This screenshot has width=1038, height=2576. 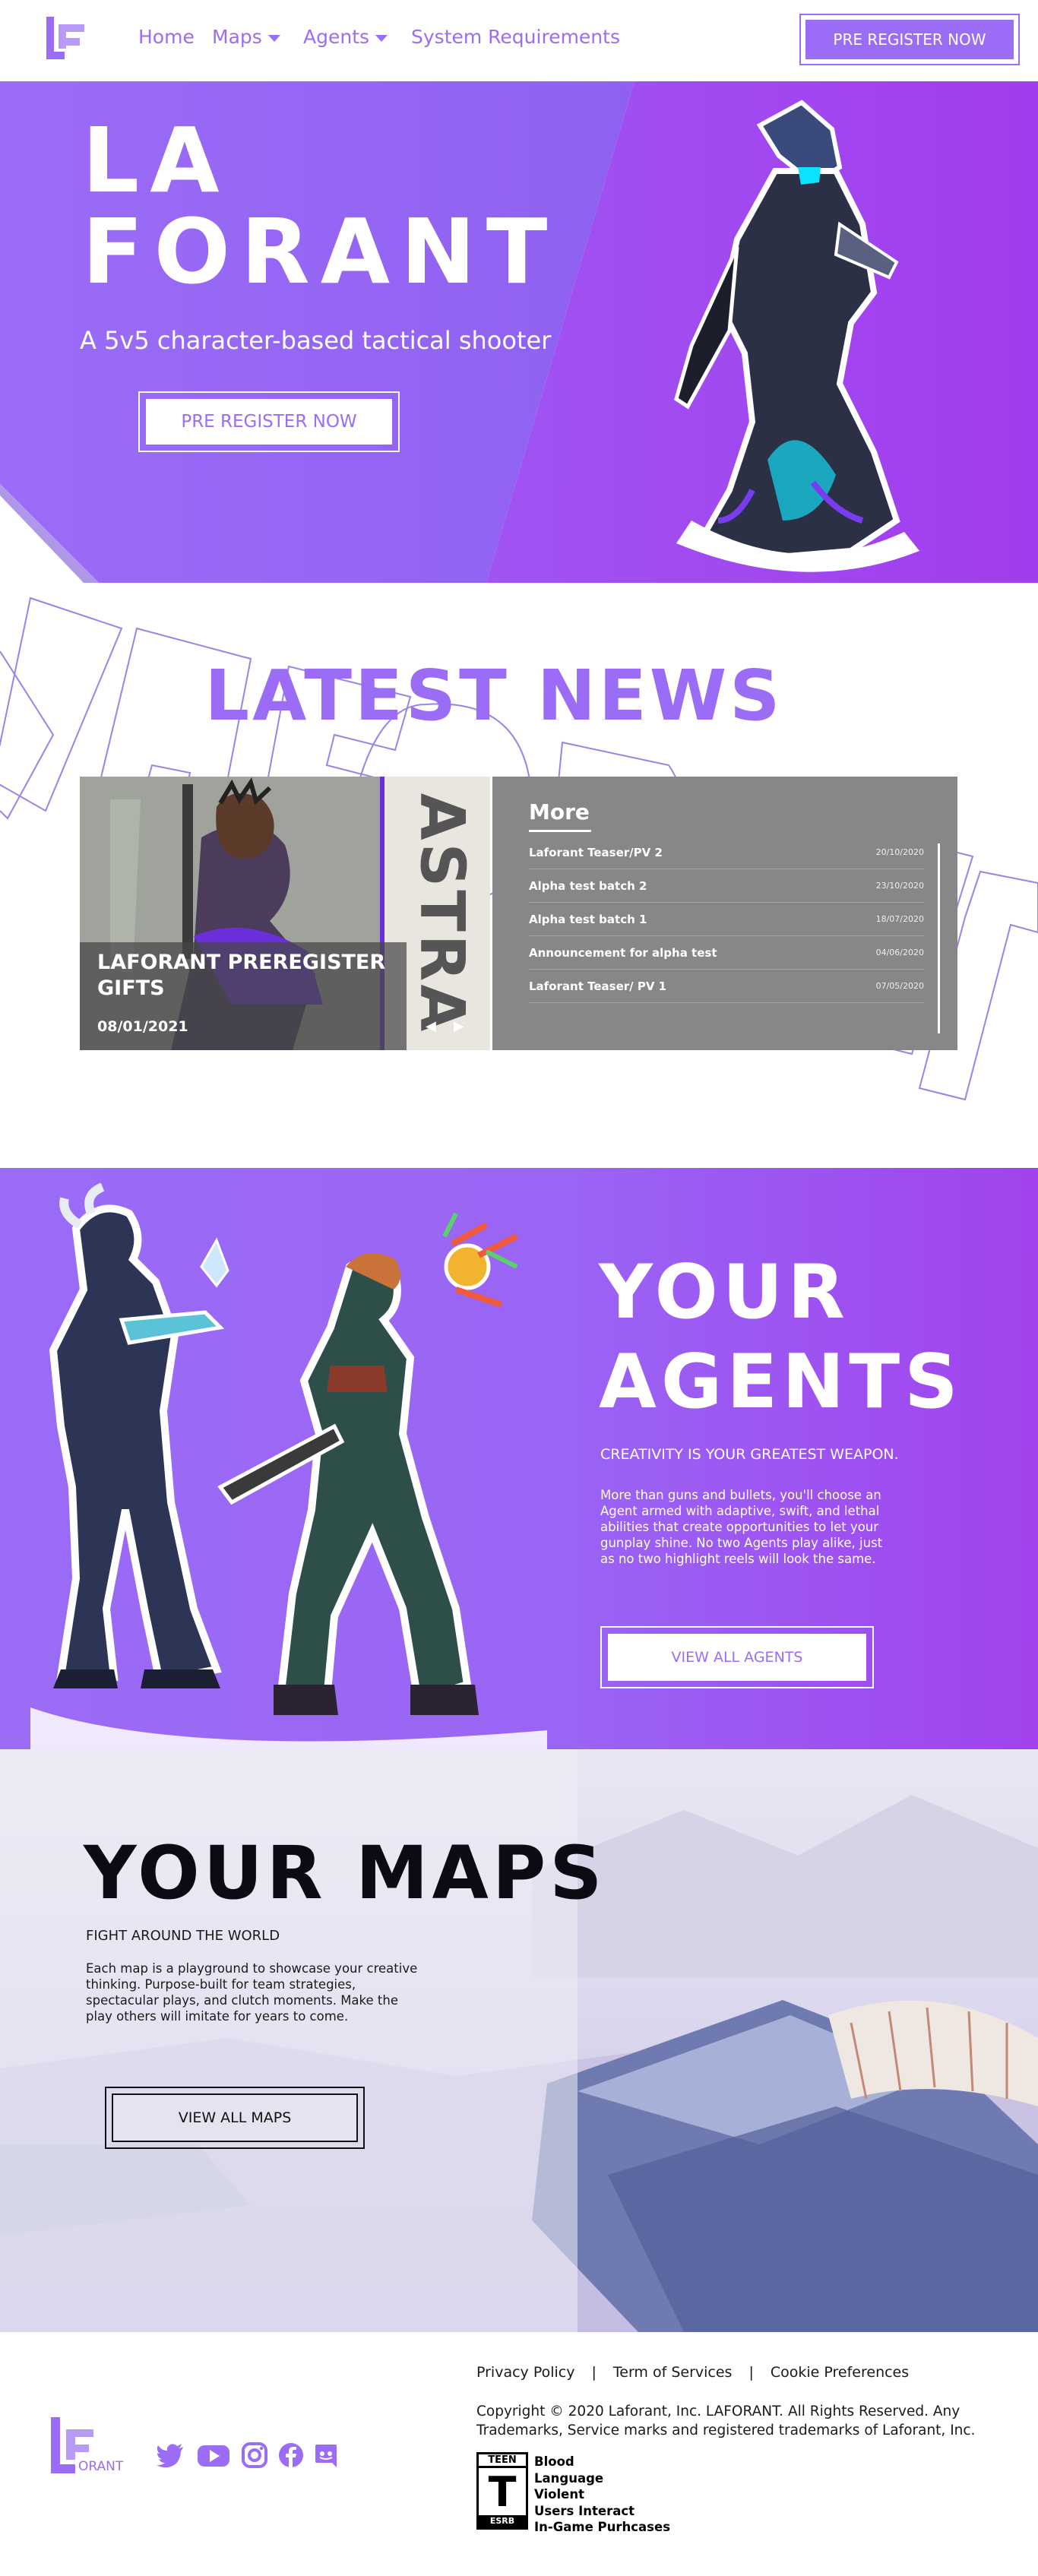 What do you see at coordinates (515, 37) in the screenshot?
I see `nav-link-system-requirements: System Requirements` at bounding box center [515, 37].